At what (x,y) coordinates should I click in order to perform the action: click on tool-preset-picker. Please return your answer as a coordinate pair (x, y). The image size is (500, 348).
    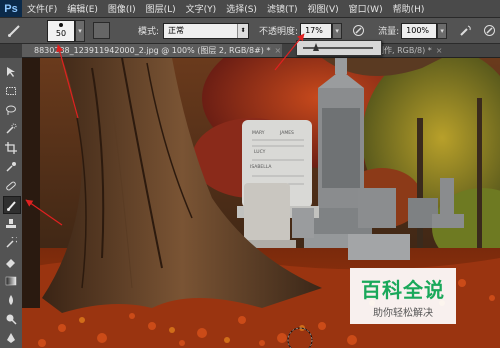
    Looking at the image, I should click on (14, 30).